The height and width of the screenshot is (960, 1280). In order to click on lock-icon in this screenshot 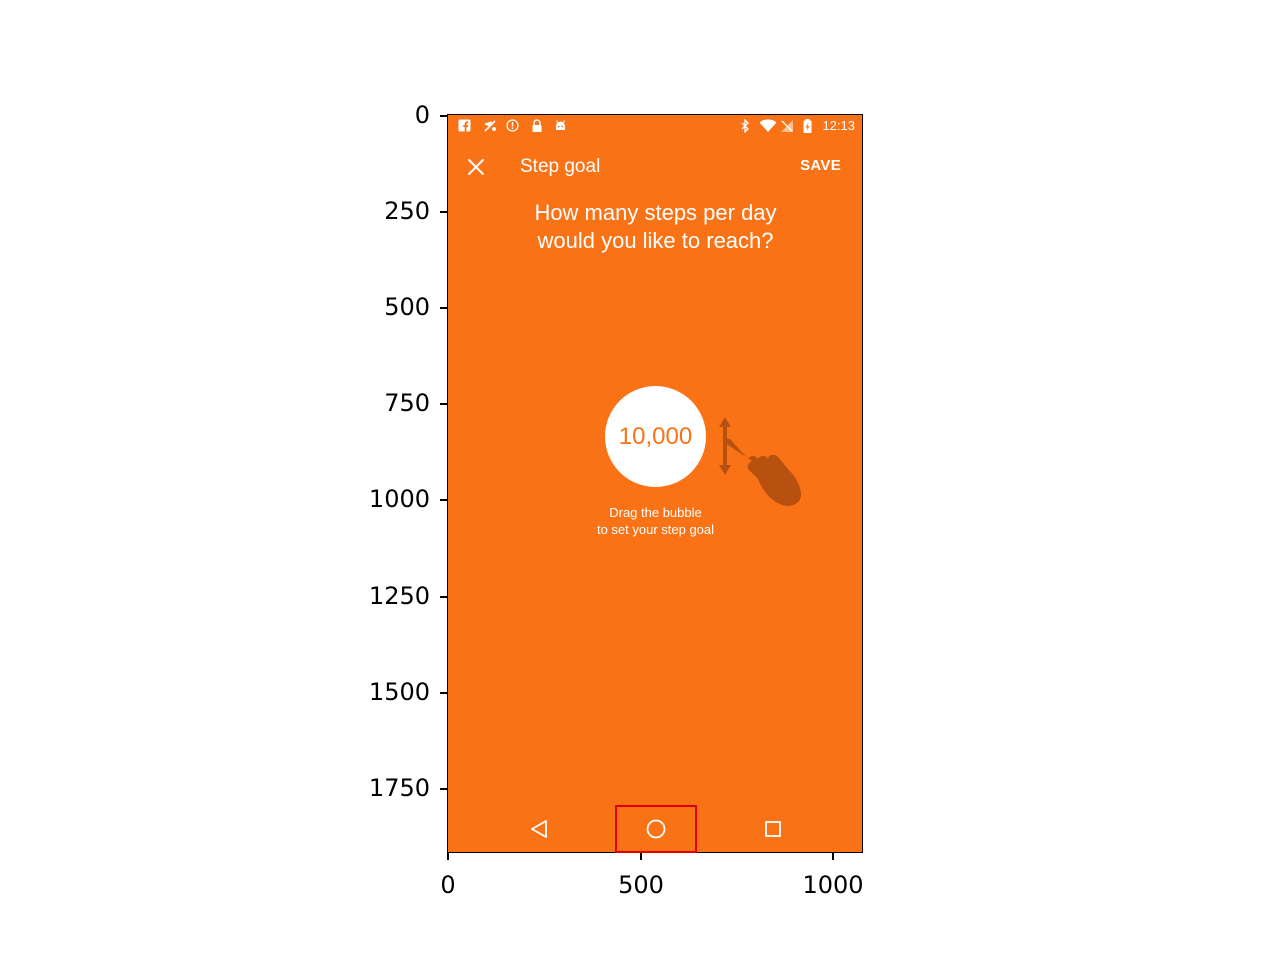, I will do `click(536, 125)`.